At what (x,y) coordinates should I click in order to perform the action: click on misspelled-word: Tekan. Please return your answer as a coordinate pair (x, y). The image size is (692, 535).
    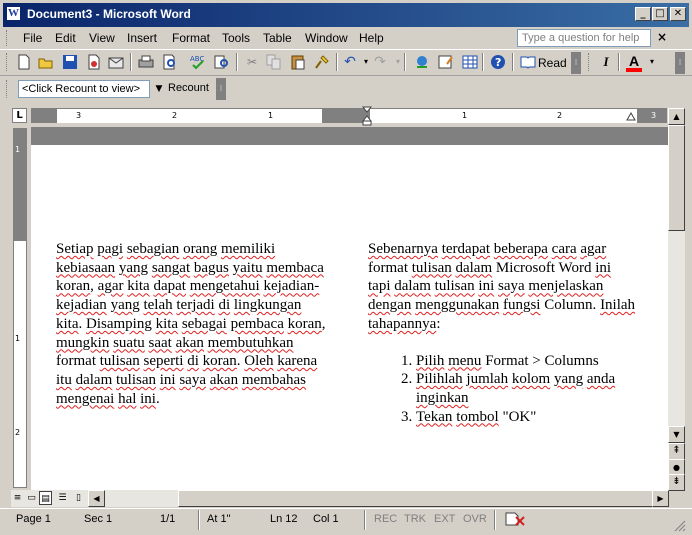
    Looking at the image, I should click on (434, 416).